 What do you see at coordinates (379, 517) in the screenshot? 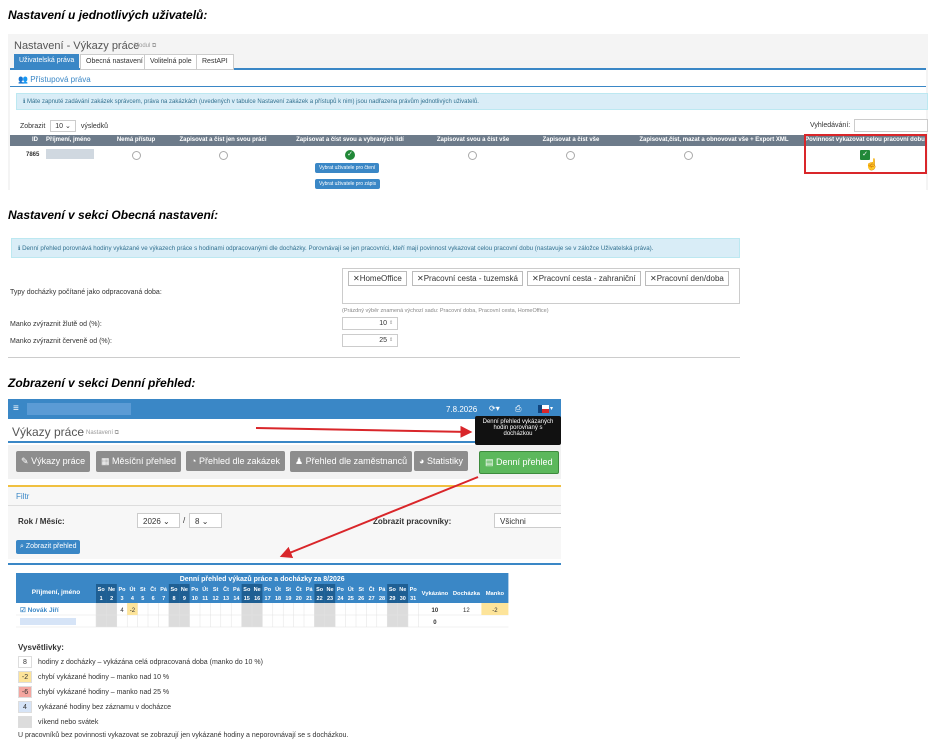
I see `arrow-to-table` at bounding box center [379, 517].